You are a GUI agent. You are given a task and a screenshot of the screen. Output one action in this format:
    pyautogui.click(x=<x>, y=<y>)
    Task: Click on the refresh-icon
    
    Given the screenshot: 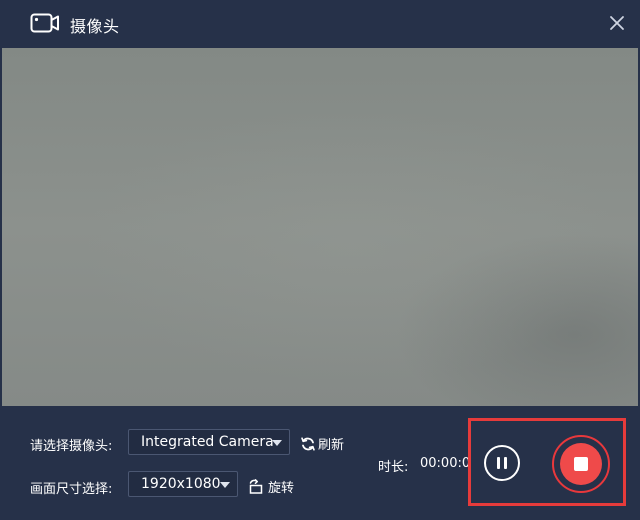 What is the action you would take?
    pyautogui.click(x=308, y=444)
    